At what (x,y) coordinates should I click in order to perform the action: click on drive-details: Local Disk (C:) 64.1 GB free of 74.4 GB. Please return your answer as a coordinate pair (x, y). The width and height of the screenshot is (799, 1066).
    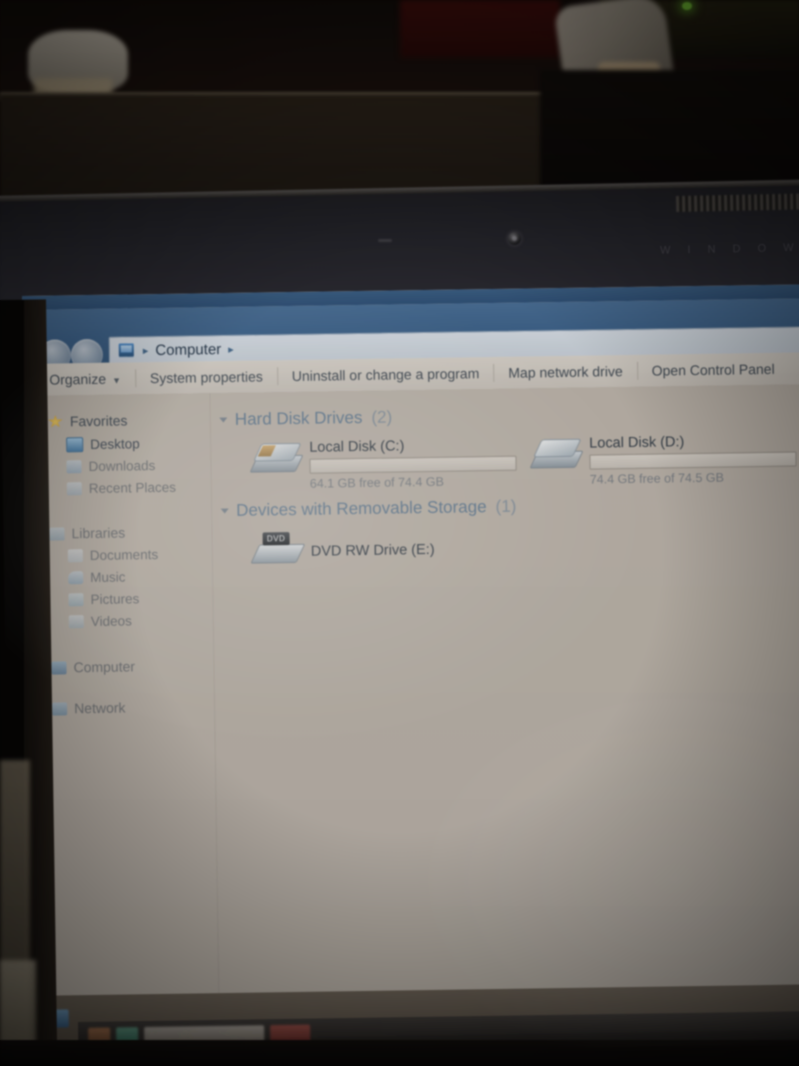
    Looking at the image, I should click on (413, 464).